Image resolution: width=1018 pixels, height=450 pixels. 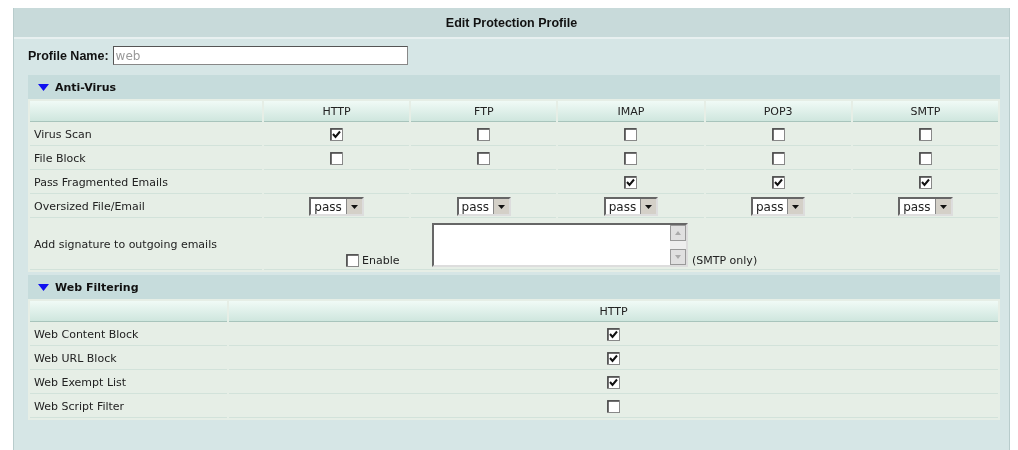 I want to click on row-label: Web Content Block, so click(x=86, y=334).